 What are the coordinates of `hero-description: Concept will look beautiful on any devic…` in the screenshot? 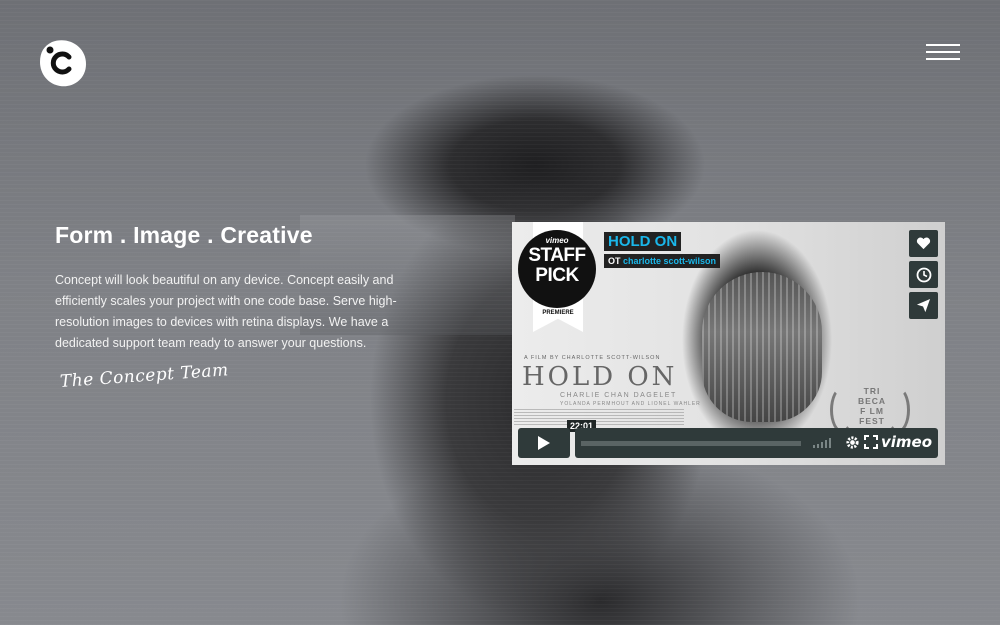 It's located at (226, 311).